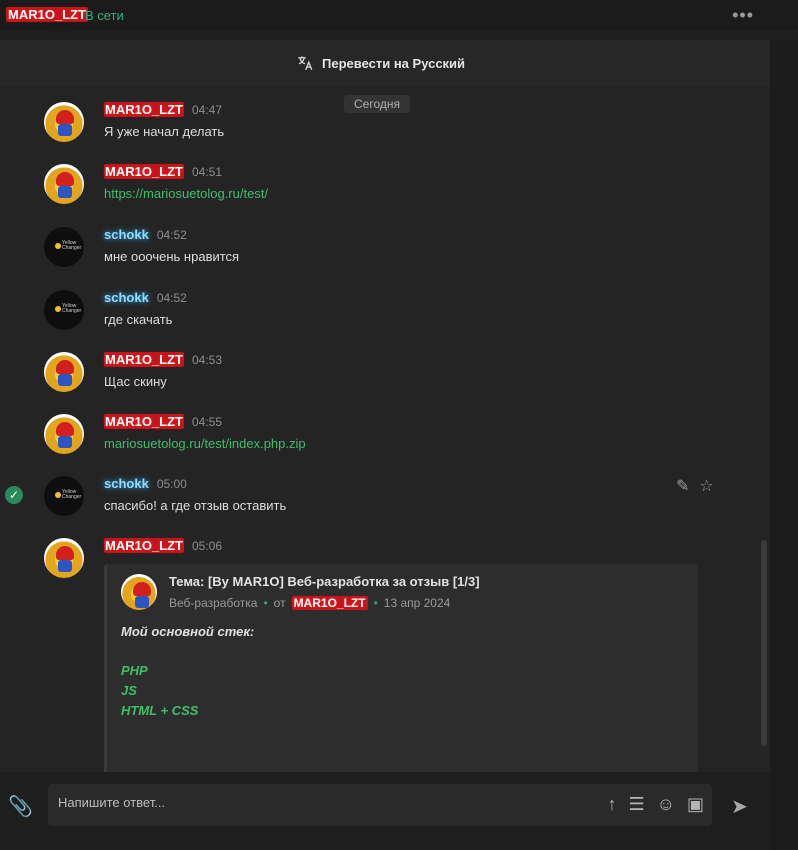  I want to click on star-icon: ☆, so click(706, 486).